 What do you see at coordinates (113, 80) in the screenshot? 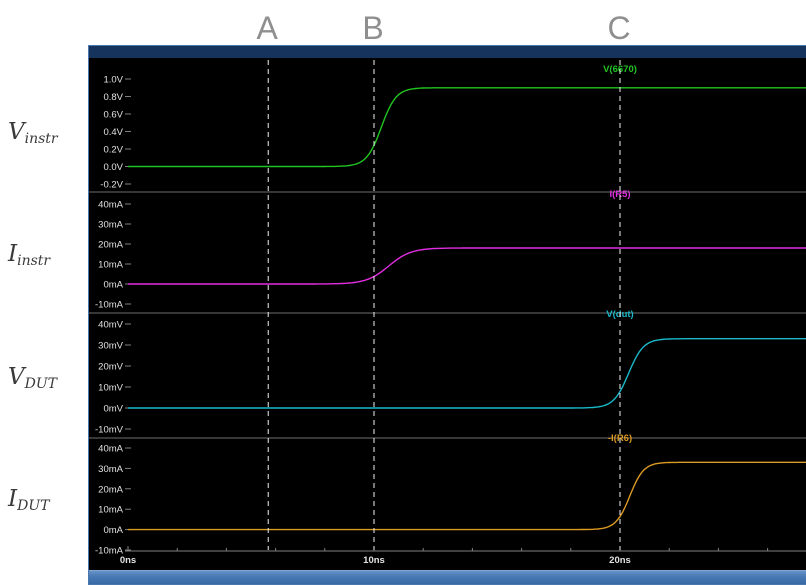
I see `svg-text: 1.0V` at bounding box center [113, 80].